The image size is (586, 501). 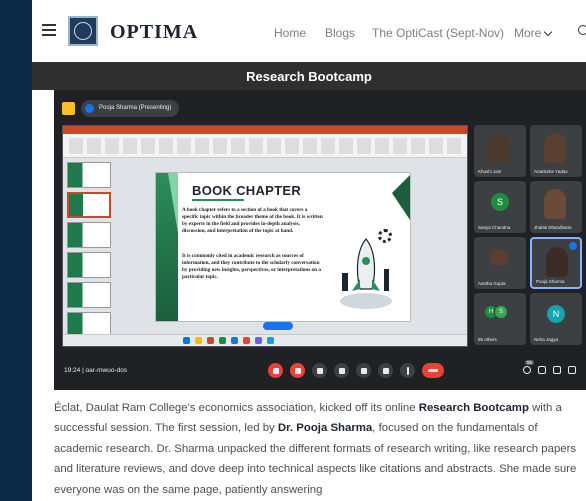 What do you see at coordinates (556, 314) in the screenshot?
I see `participant-avatar: N` at bounding box center [556, 314].